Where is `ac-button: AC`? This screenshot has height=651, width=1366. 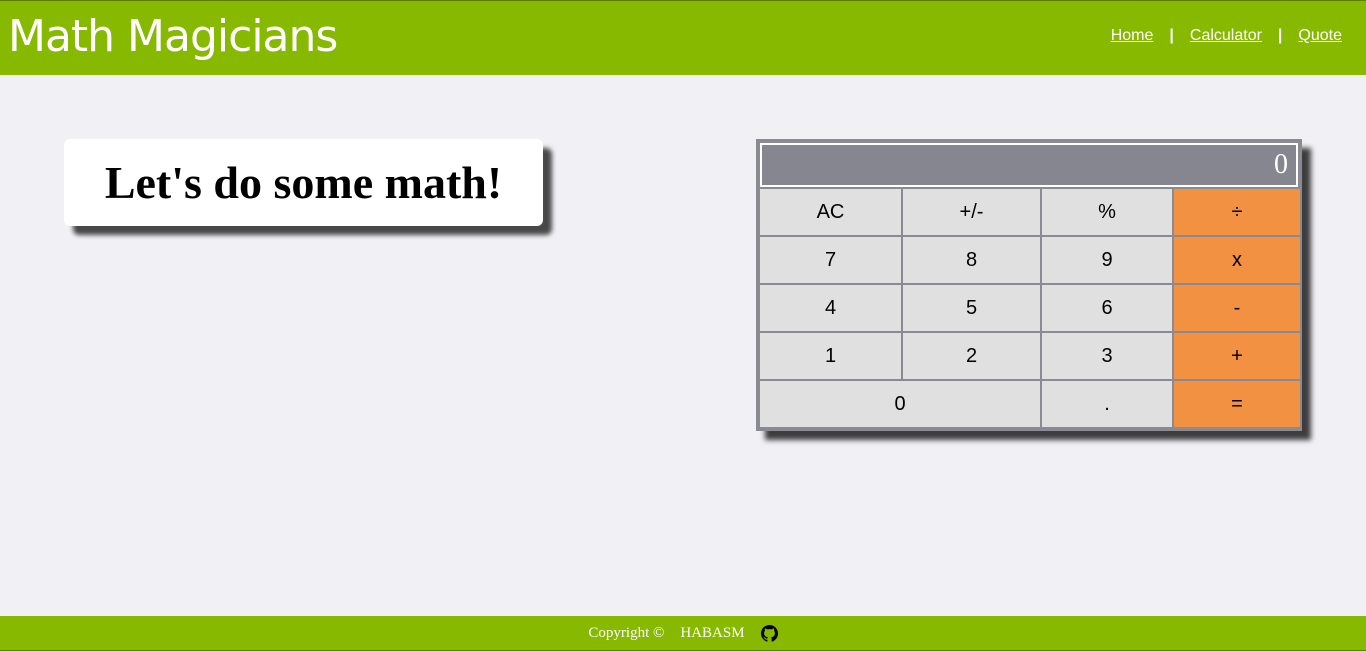 ac-button: AC is located at coordinates (830, 212).